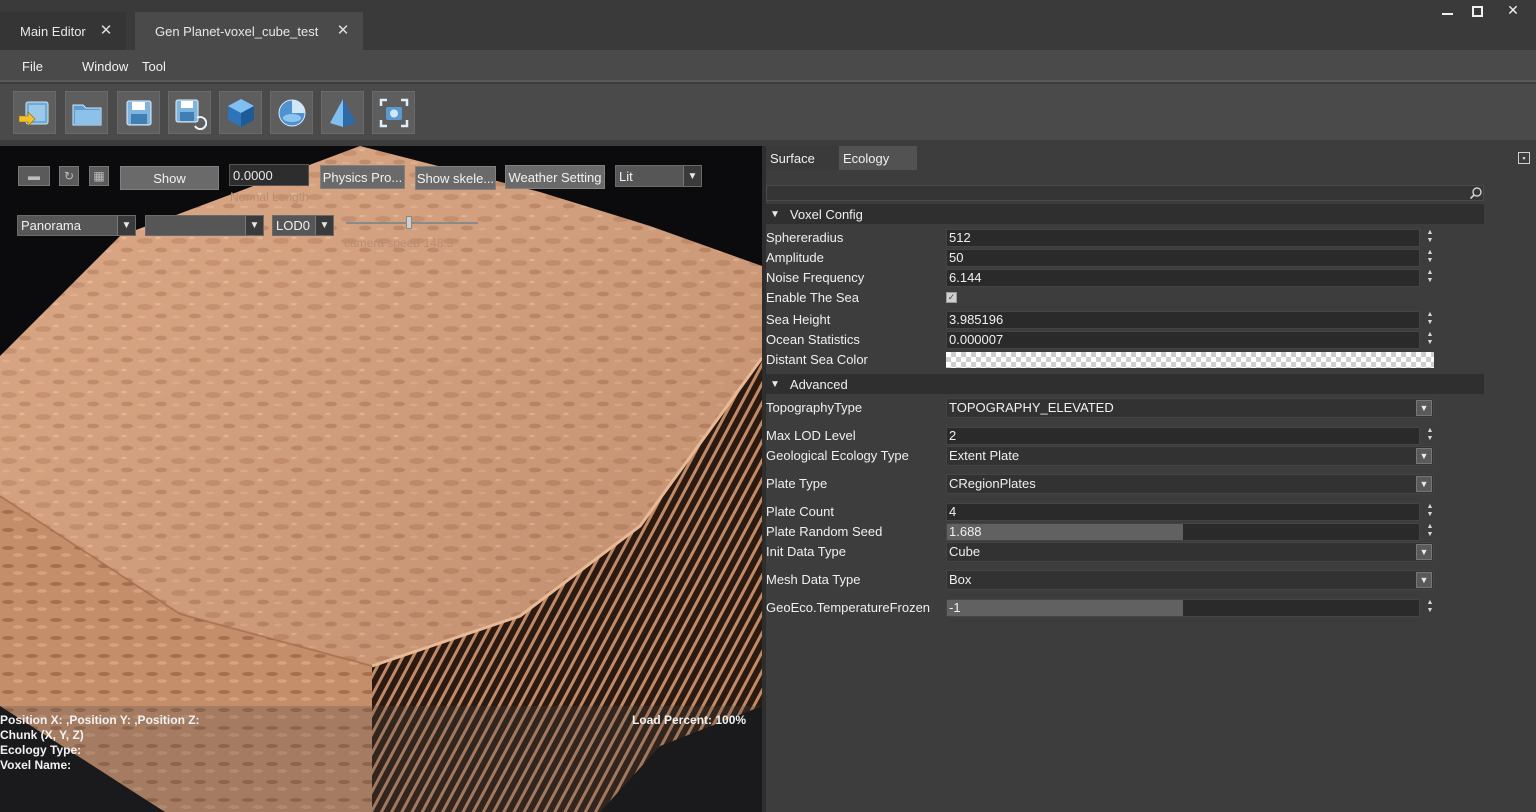 This screenshot has height=812, width=1536. Describe the element at coordinates (1513, 10) in the screenshot. I see `close-window-button: ✕` at that location.